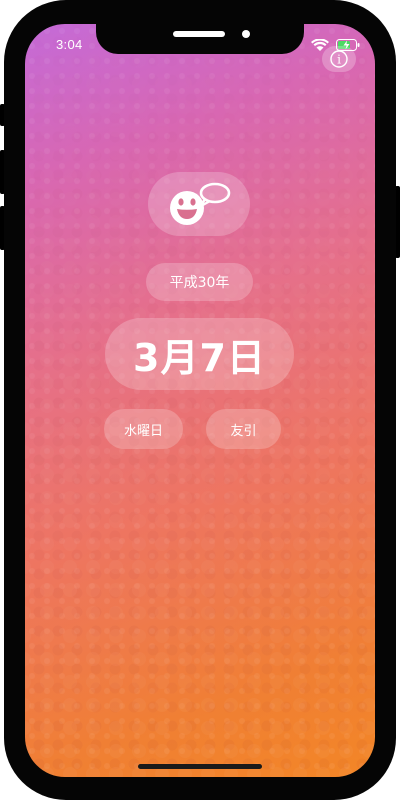 The height and width of the screenshot is (800, 400). Describe the element at coordinates (200, 766) in the screenshot. I see `home-indicator` at that location.